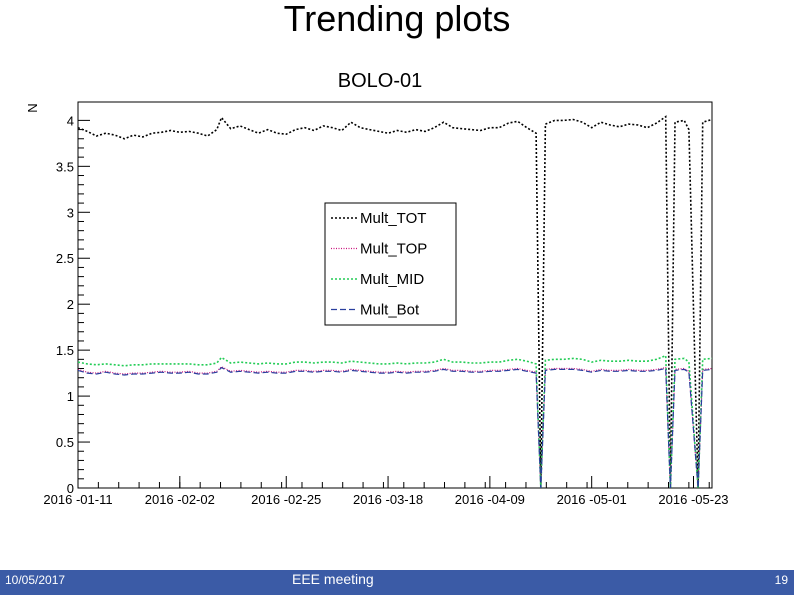  What do you see at coordinates (397, 582) in the screenshot?
I see `footer-bar: 10/05/2017 EEE meeting 19` at bounding box center [397, 582].